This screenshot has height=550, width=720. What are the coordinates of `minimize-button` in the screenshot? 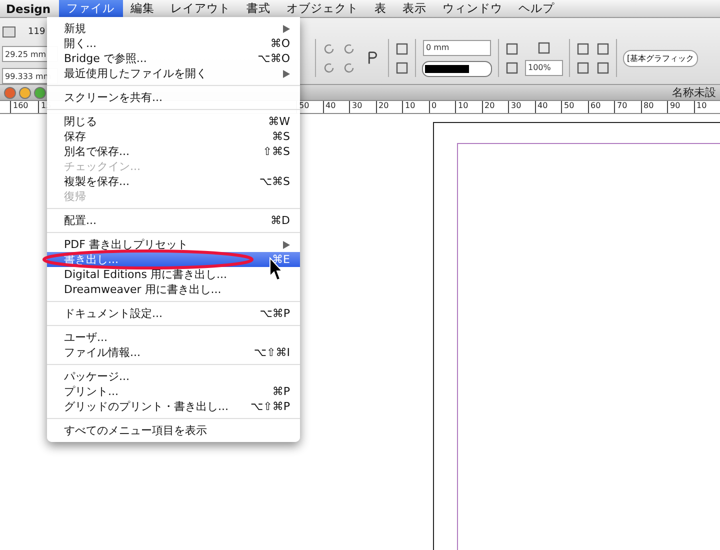 It's located at (25, 92).